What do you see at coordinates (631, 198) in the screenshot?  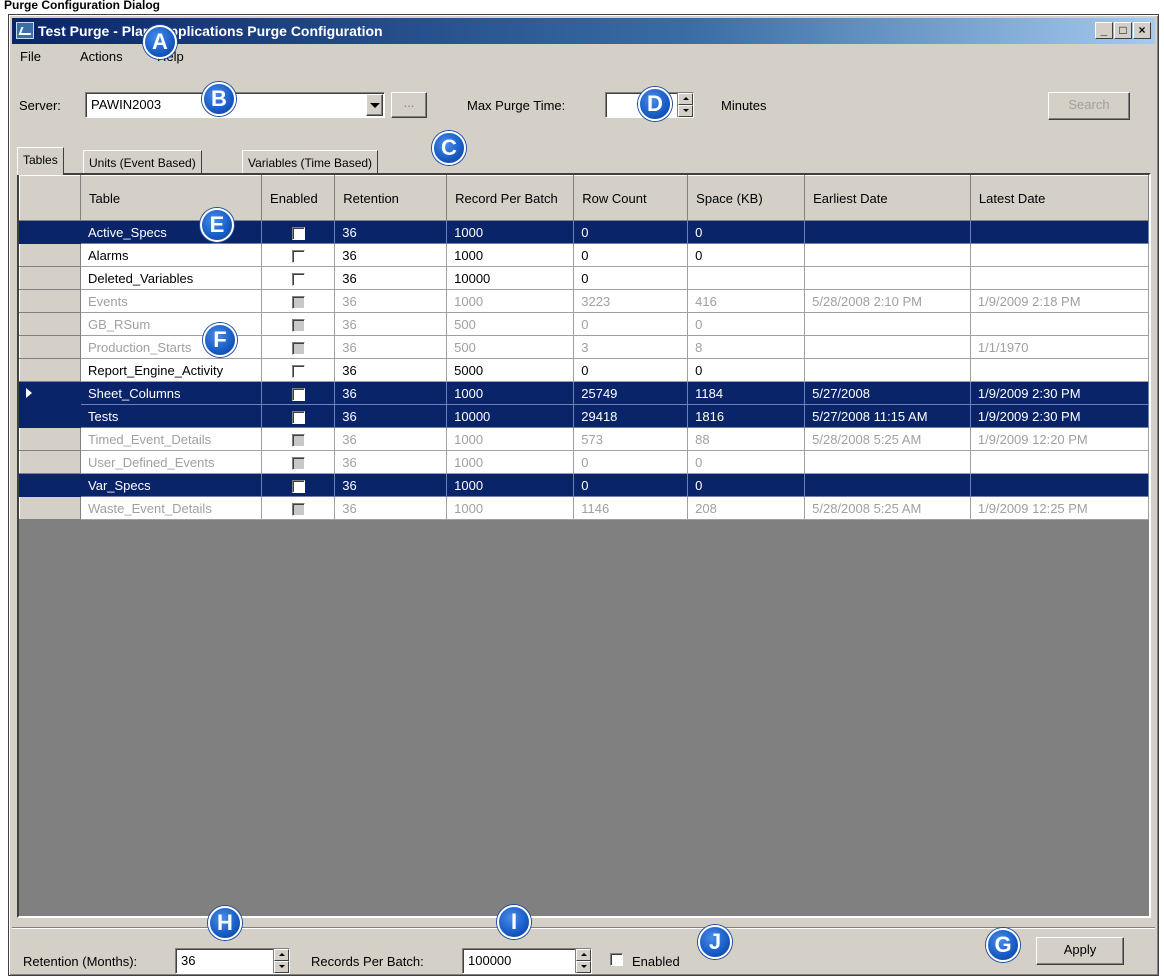 I see `column-header-row-count: Row Count` at bounding box center [631, 198].